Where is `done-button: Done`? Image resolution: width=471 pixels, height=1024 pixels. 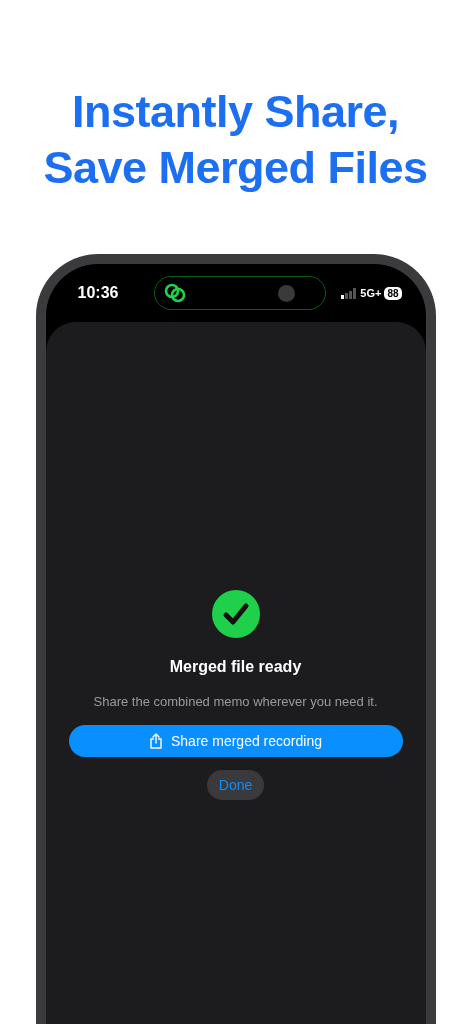 done-button: Done is located at coordinates (235, 785).